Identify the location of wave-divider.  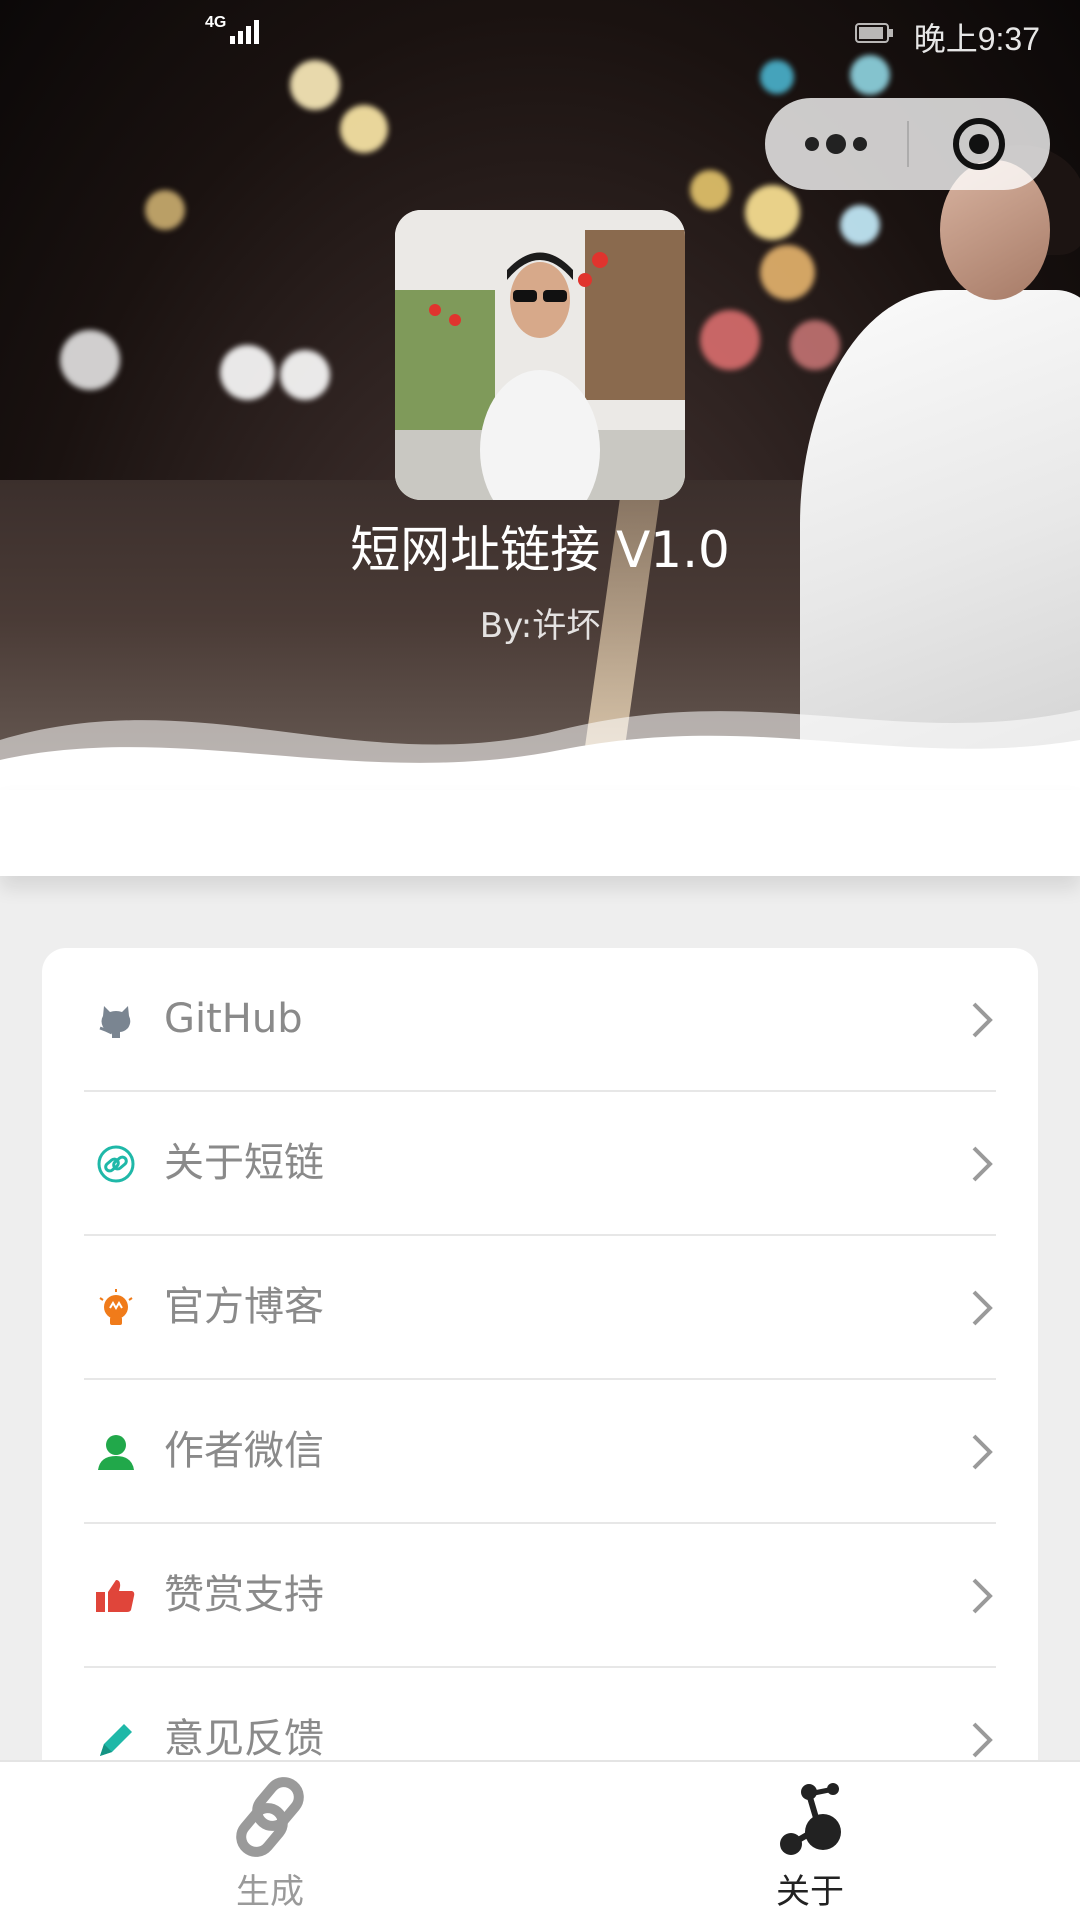
(540, 750).